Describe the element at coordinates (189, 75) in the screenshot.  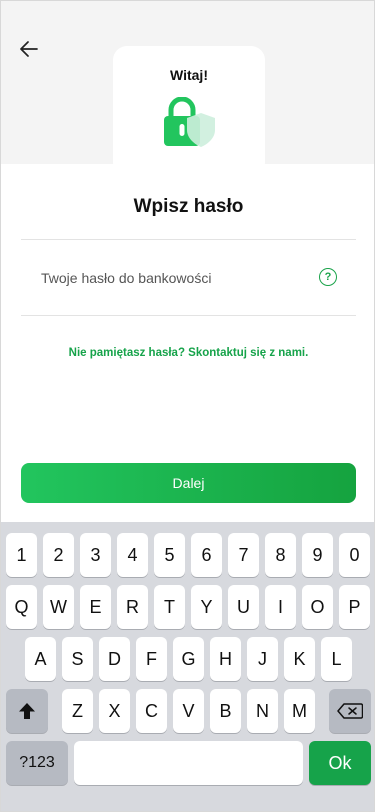
I see `welcome-title: Witaj!` at that location.